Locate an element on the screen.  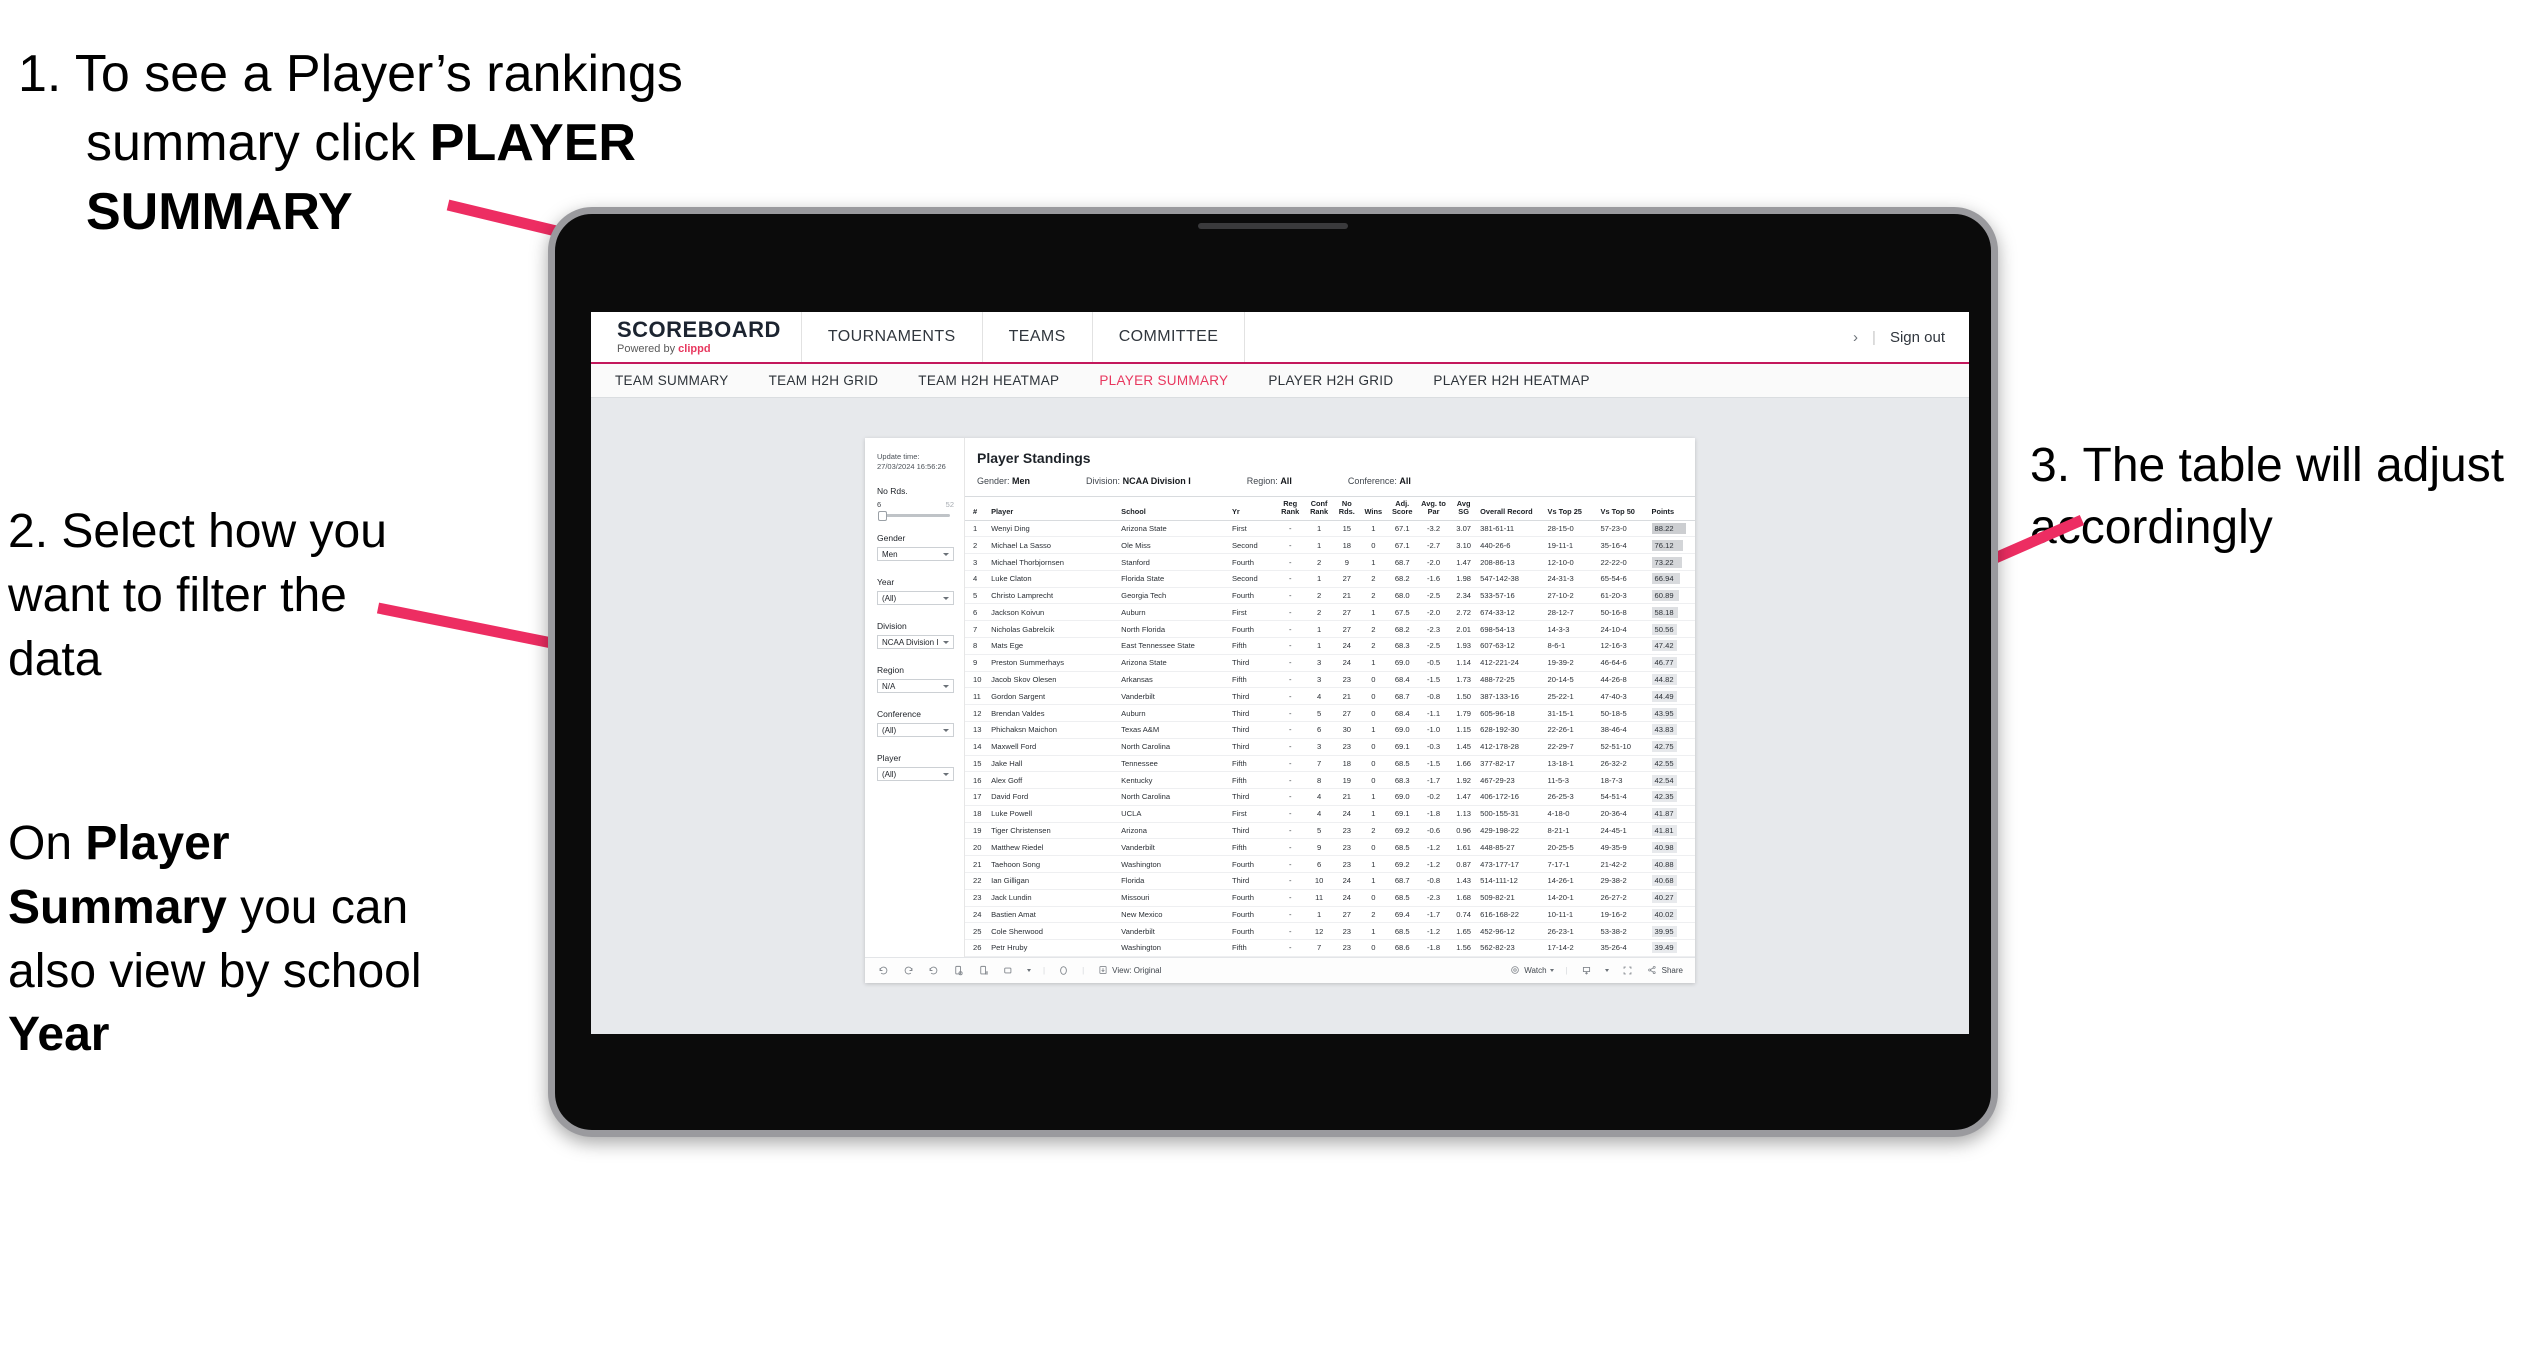
refresh-data-icon is located at coordinates (958, 970).